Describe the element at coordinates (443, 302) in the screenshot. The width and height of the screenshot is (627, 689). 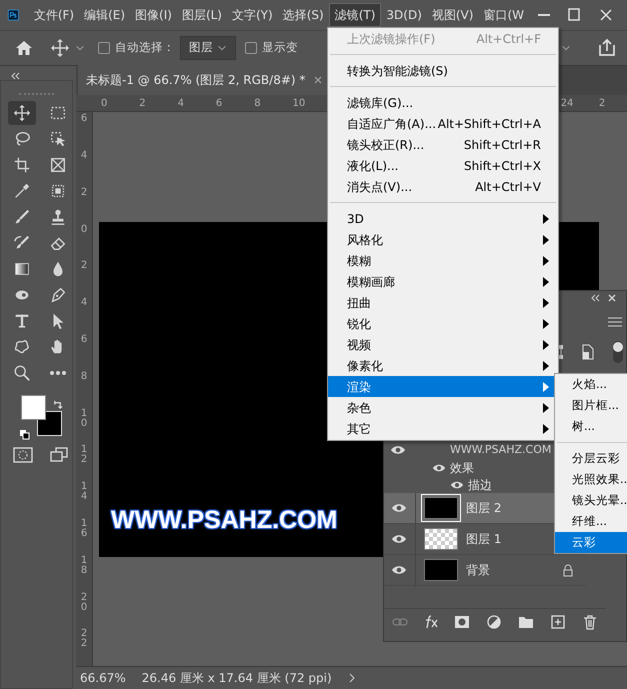
I see `menu-item: 扭曲` at that location.